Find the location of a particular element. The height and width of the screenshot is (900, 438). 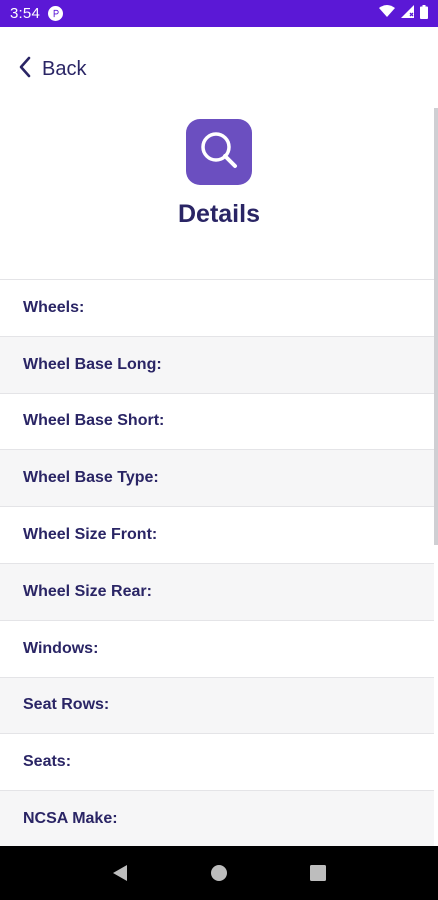

detail-label: Seat Rows: is located at coordinates (66, 705).